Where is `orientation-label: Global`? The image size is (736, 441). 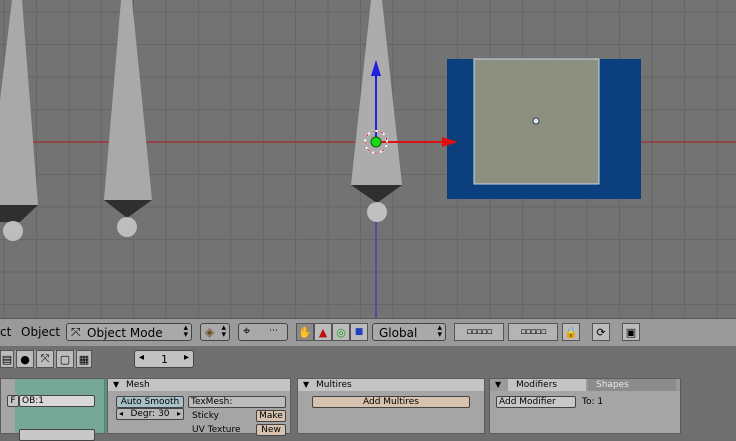 orientation-label: Global is located at coordinates (398, 333).